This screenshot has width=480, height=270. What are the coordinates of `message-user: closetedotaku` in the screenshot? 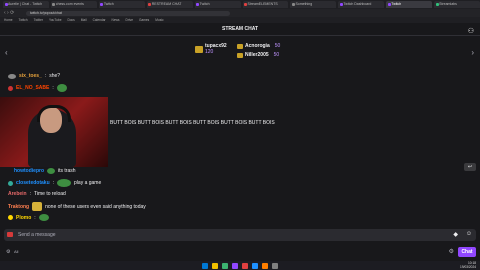 It's located at (33, 183).